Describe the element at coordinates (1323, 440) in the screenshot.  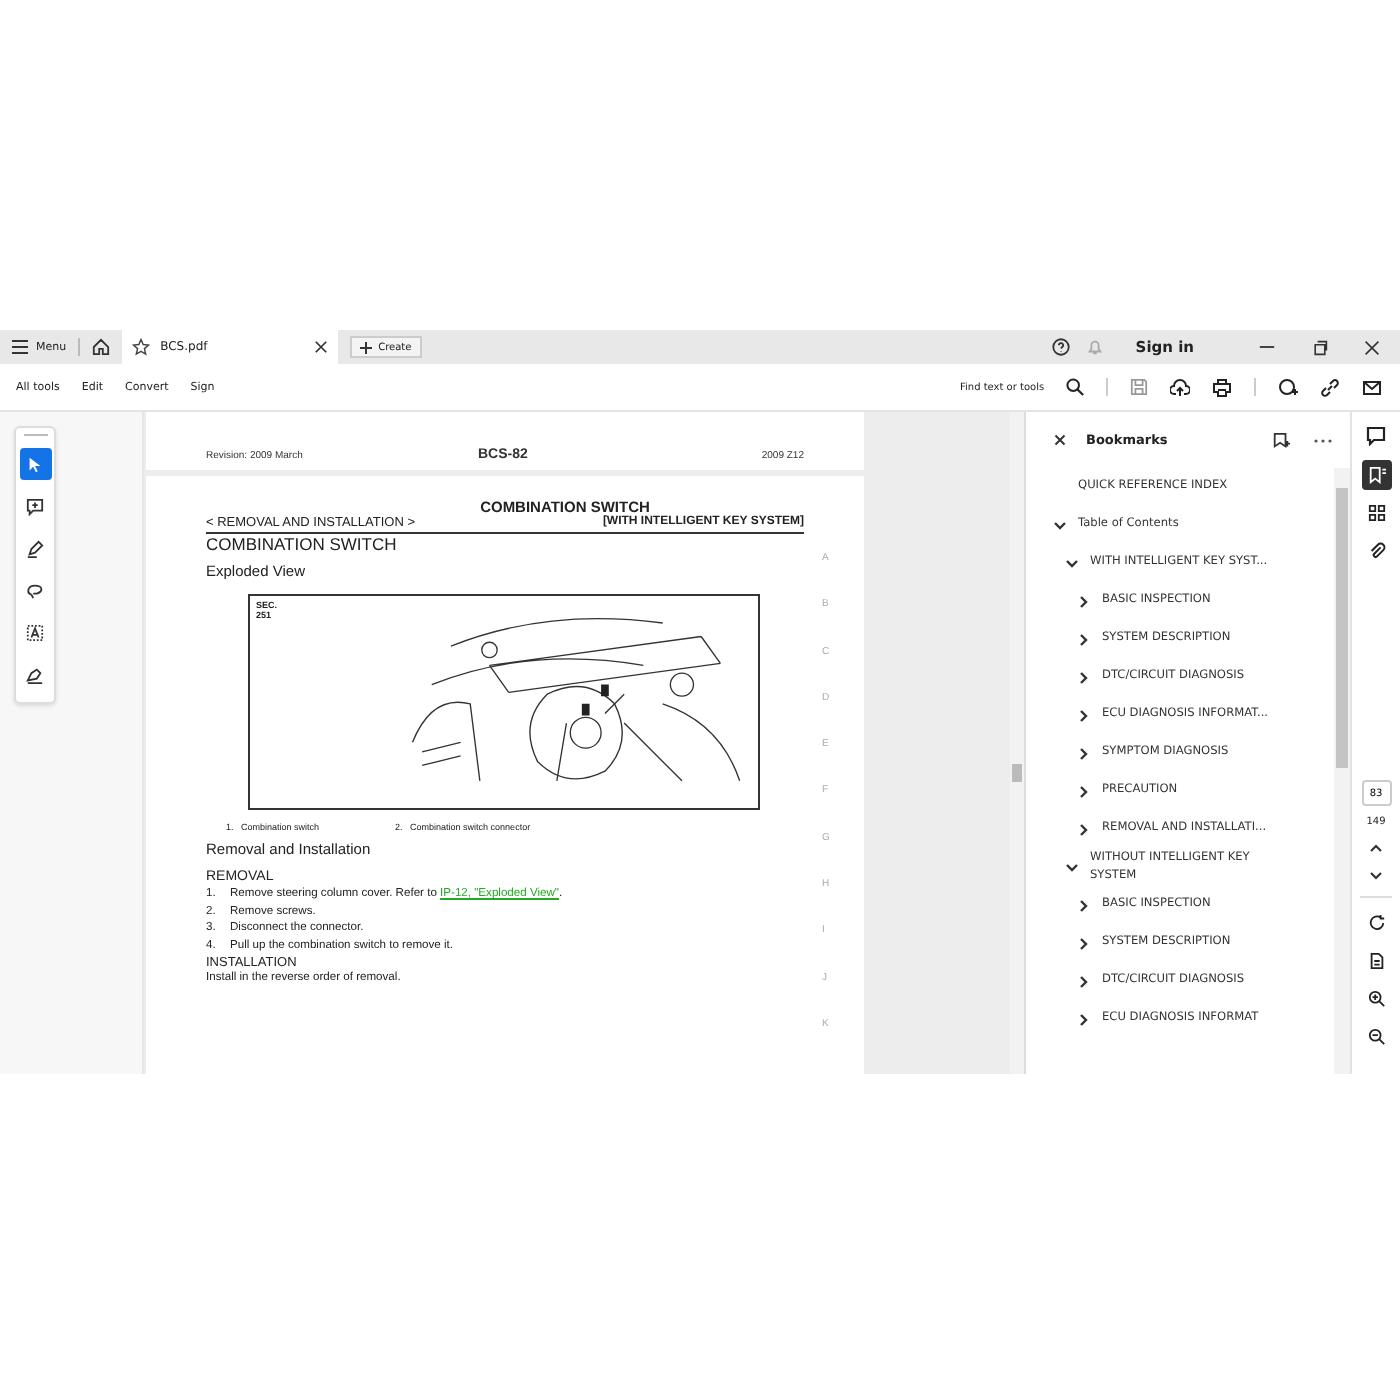
I see `more-icon` at that location.